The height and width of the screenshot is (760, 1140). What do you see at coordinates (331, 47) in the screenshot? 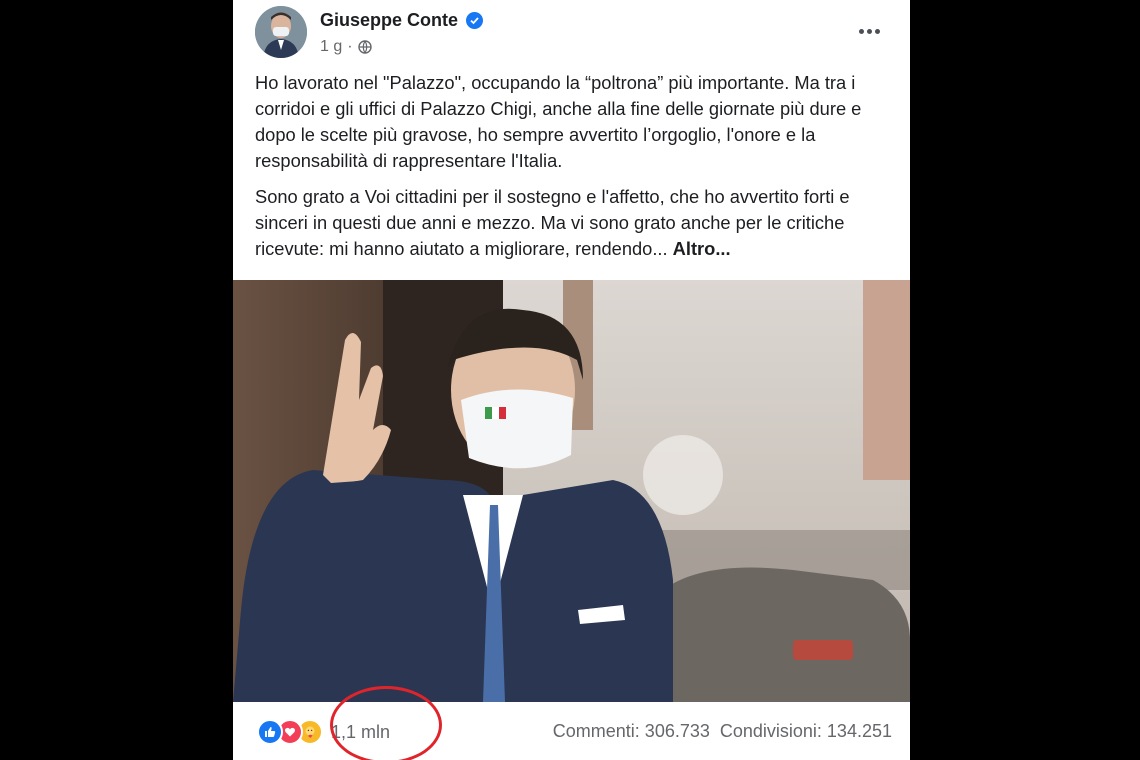
I see `post-timestamp: 1 g` at bounding box center [331, 47].